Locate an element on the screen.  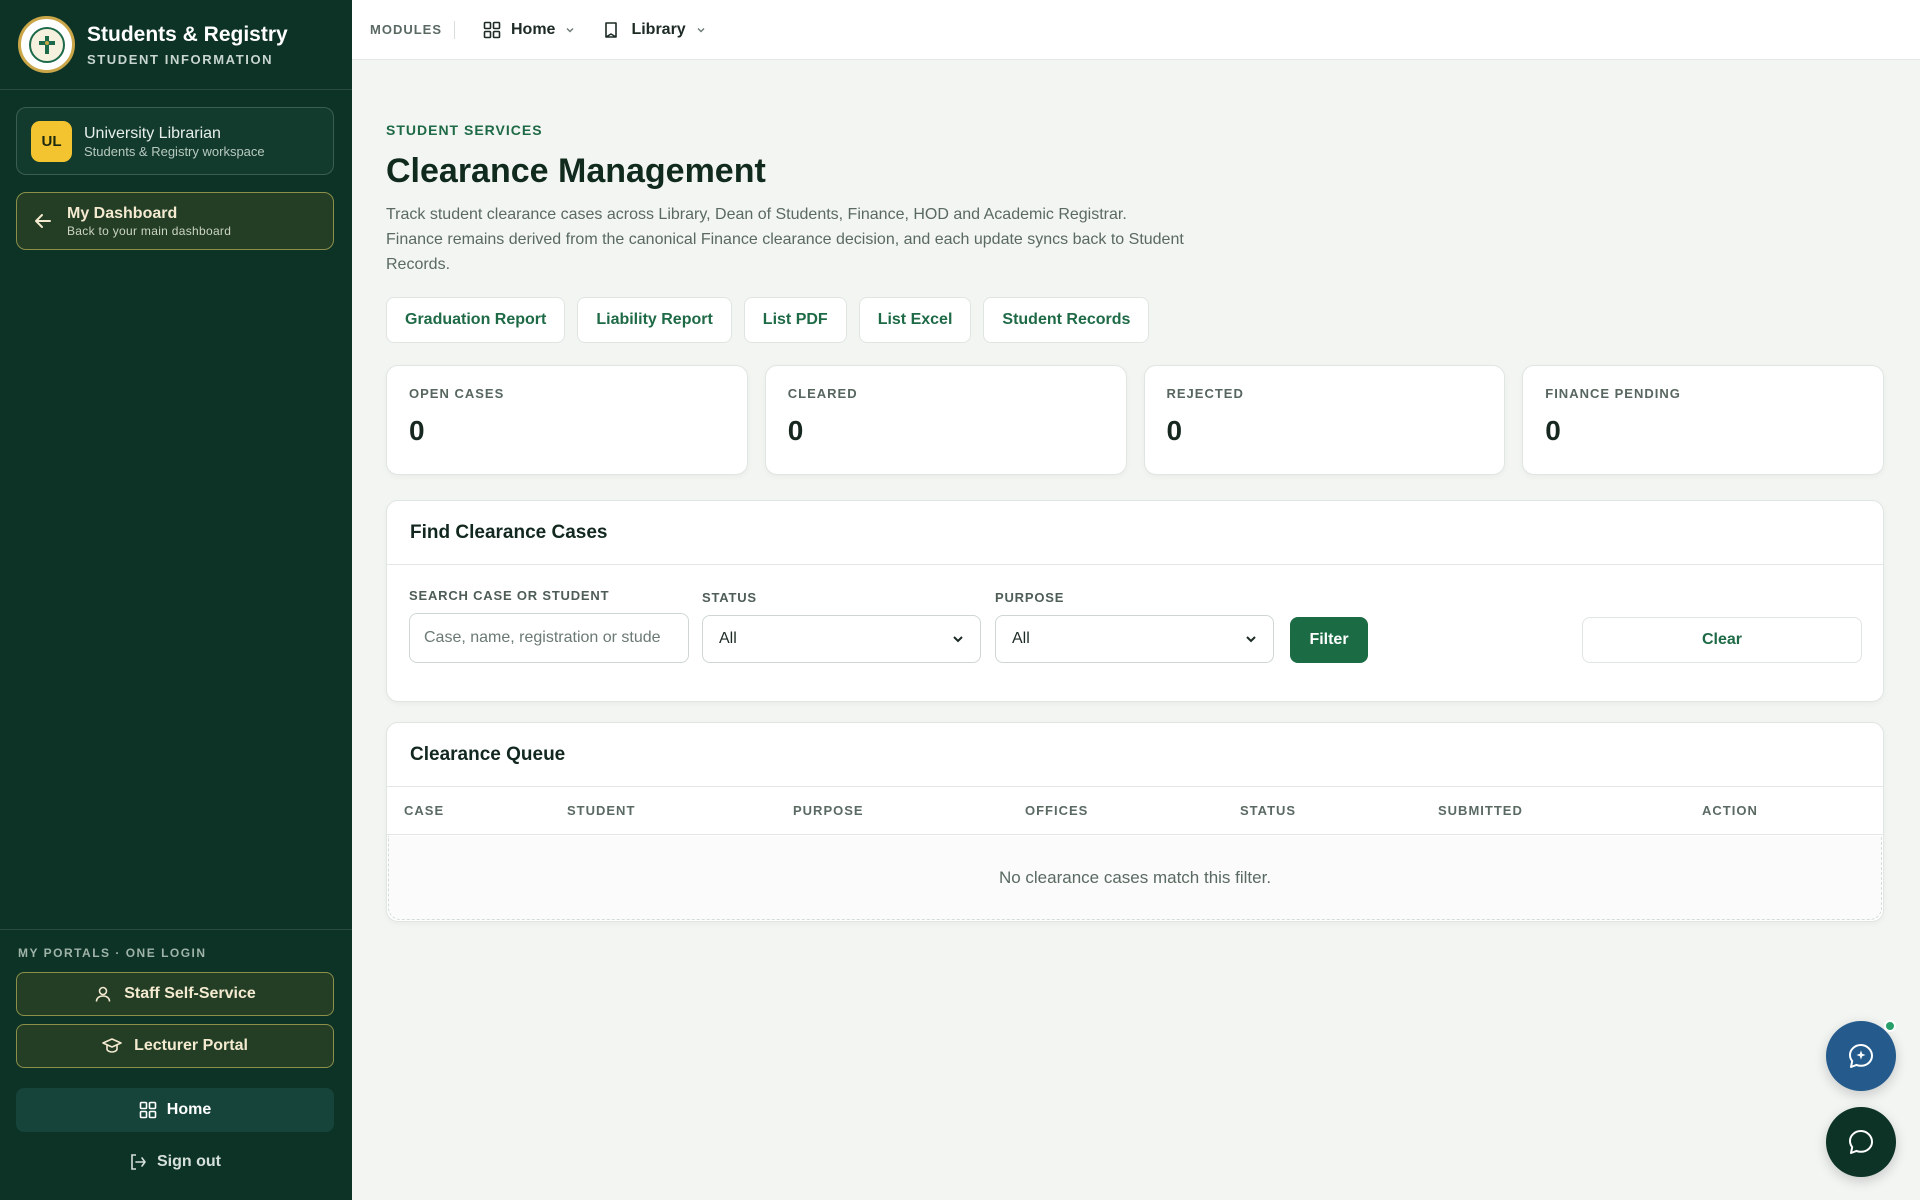
purpose-value: All is located at coordinates (1021, 638).